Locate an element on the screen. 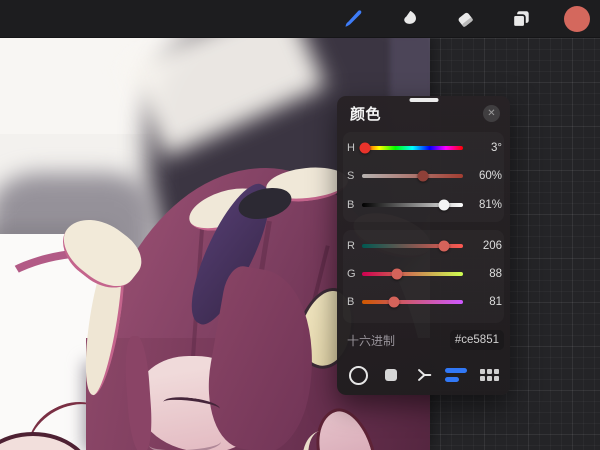  eraser-icon is located at coordinates (465, 19).